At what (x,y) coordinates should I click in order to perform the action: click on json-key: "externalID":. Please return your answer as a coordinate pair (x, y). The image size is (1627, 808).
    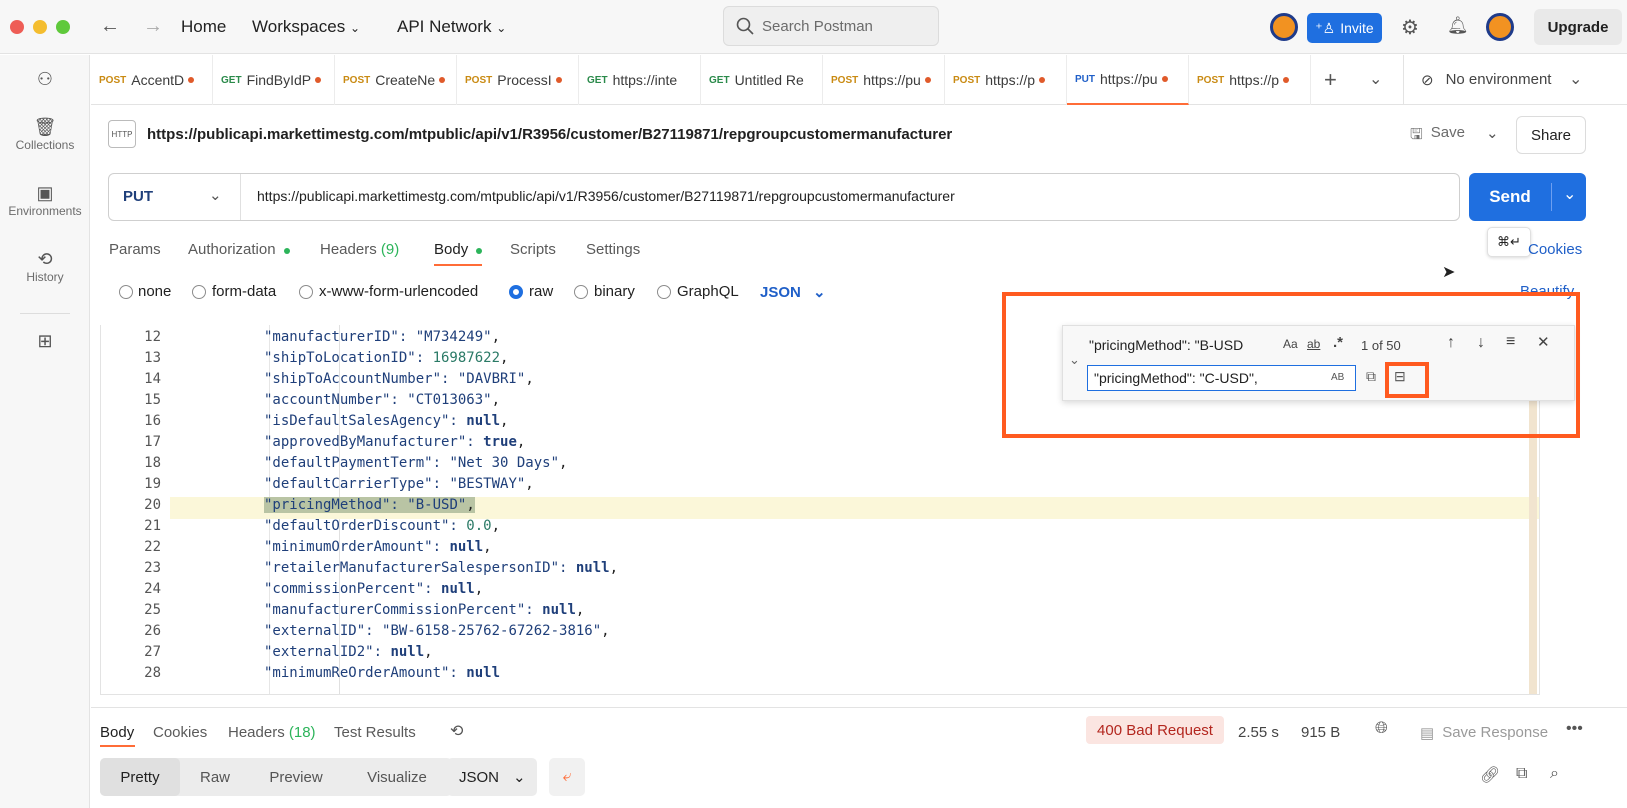
    Looking at the image, I should click on (323, 631).